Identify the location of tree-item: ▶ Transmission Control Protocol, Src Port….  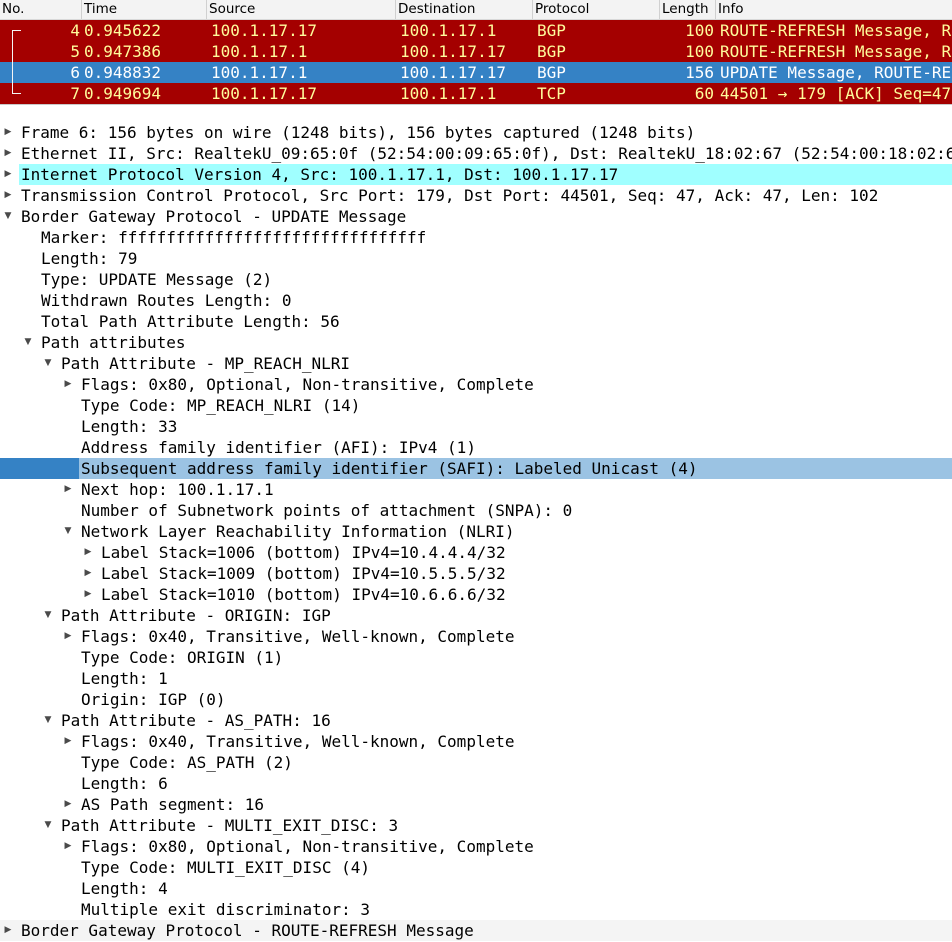
(476, 195).